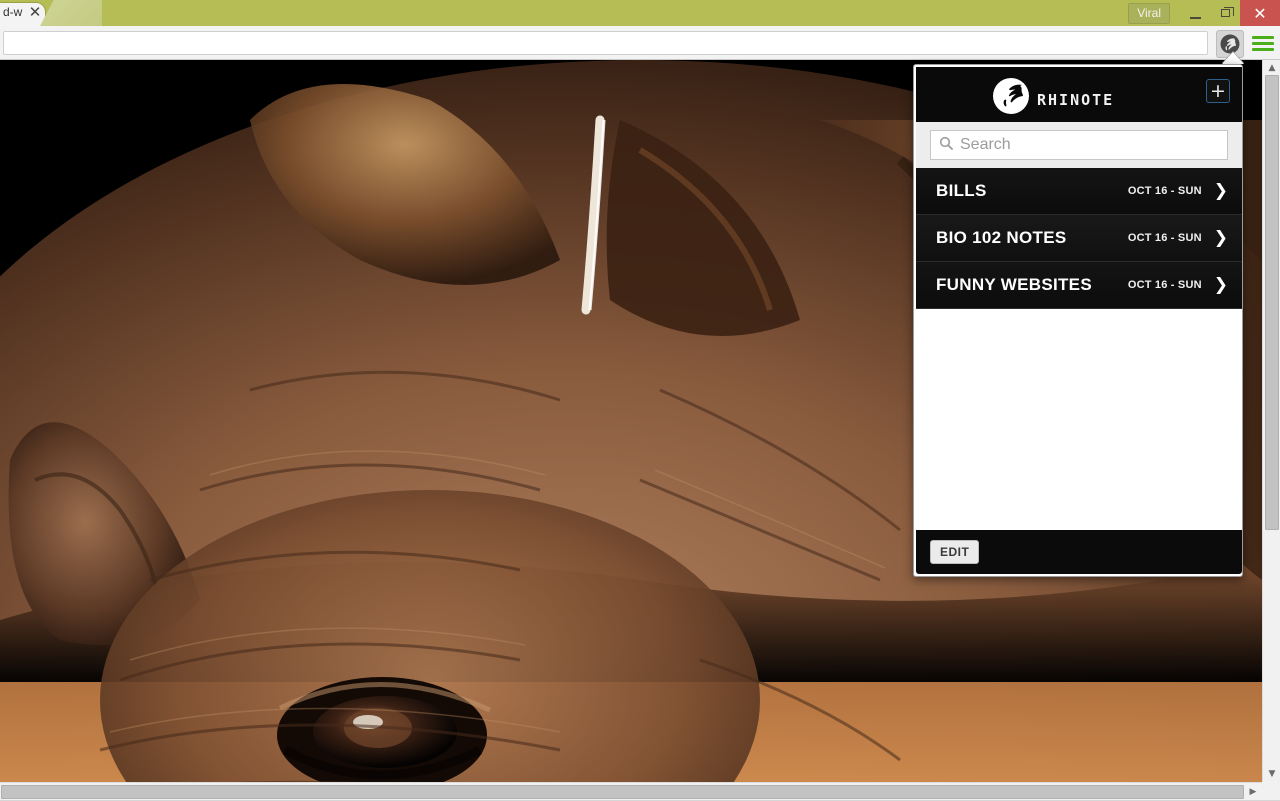 The width and height of the screenshot is (1280, 801). I want to click on search-row: Search, so click(1079, 145).